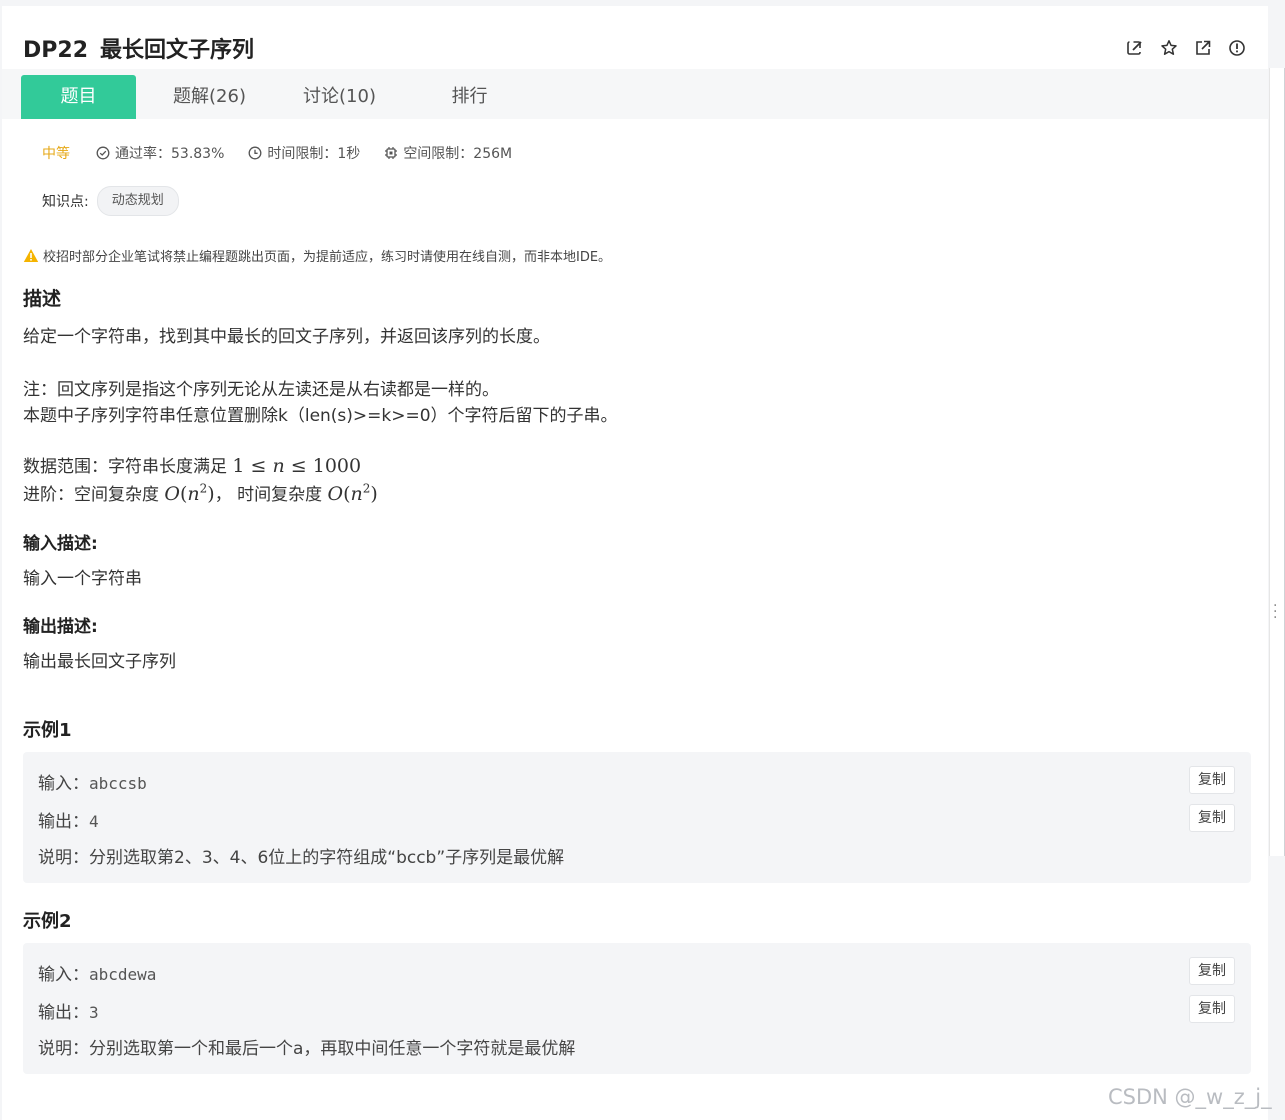 This screenshot has width=1285, height=1120. I want to click on check-circle-icon, so click(103, 153).